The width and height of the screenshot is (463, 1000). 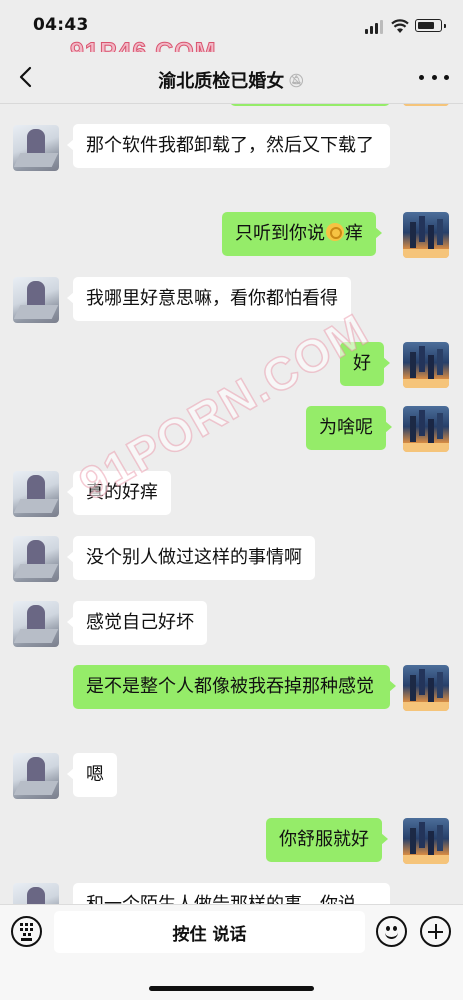 What do you see at coordinates (280, 233) in the screenshot?
I see `message-text: 只听到你说` at bounding box center [280, 233].